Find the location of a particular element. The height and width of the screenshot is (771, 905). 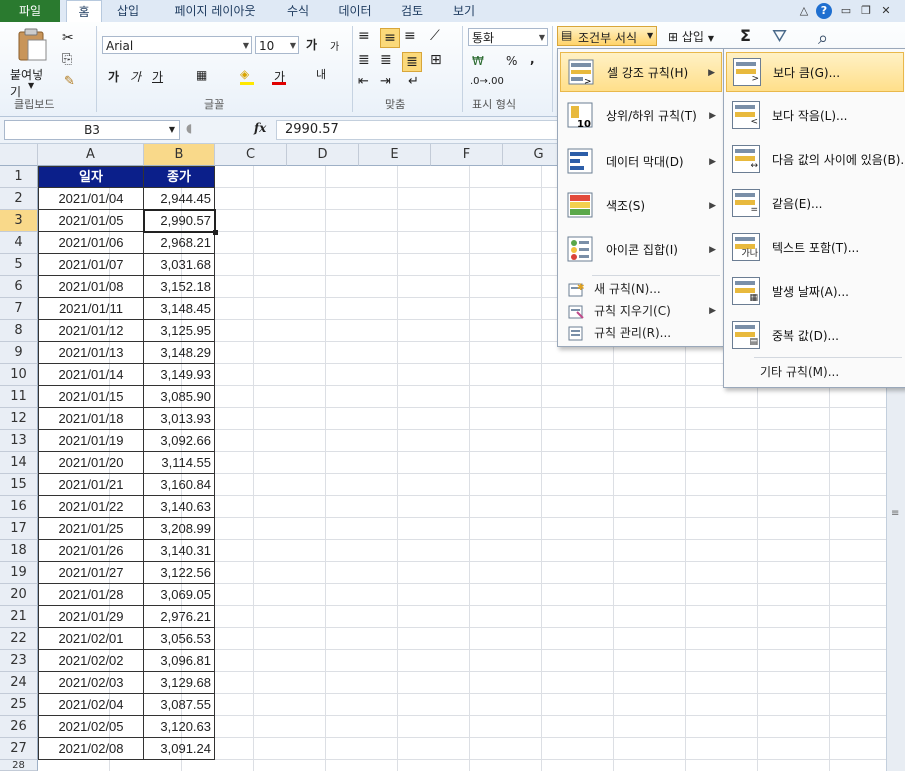

phonetic-button: 내 is located at coordinates (321, 74).